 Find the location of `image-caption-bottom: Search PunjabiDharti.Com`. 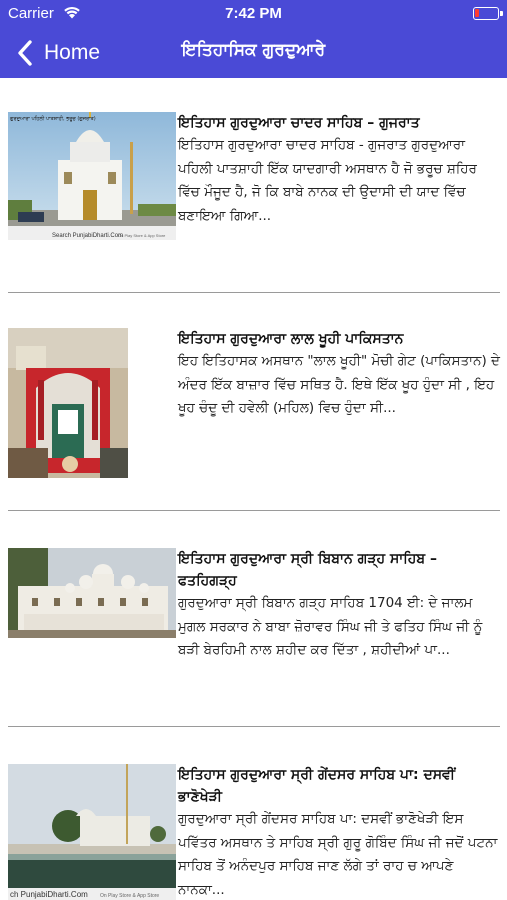

image-caption-bottom: Search PunjabiDharti.Com is located at coordinates (87, 236).